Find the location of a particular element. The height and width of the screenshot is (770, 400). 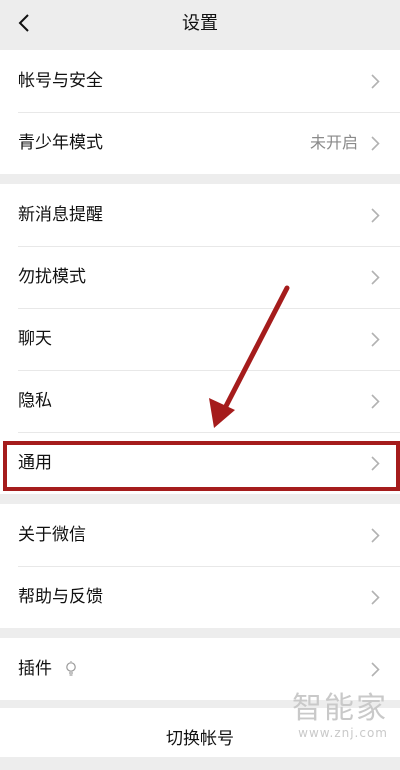

settings-item-about-wechat: 关于微信 is located at coordinates (200, 535).